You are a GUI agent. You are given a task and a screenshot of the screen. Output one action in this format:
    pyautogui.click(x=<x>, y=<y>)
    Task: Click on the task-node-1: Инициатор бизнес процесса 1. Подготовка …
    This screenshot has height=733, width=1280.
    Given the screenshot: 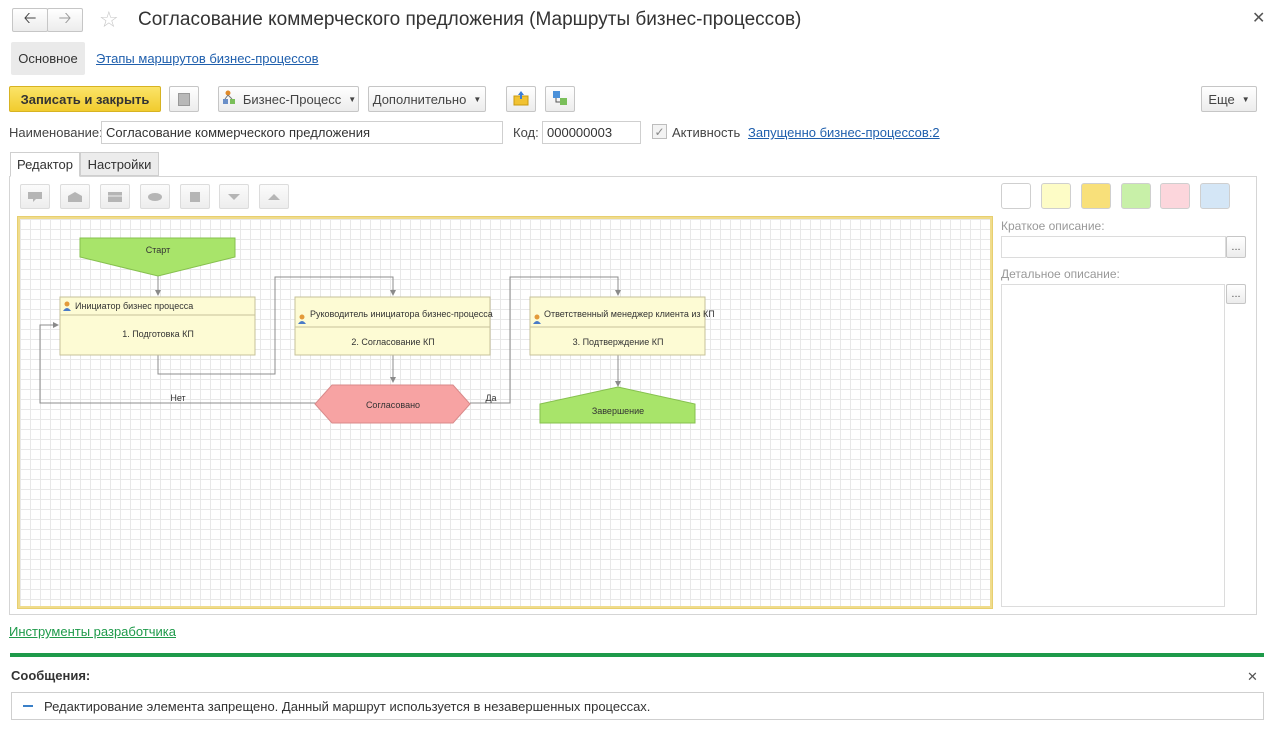 What is the action you would take?
    pyautogui.click(x=157, y=326)
    